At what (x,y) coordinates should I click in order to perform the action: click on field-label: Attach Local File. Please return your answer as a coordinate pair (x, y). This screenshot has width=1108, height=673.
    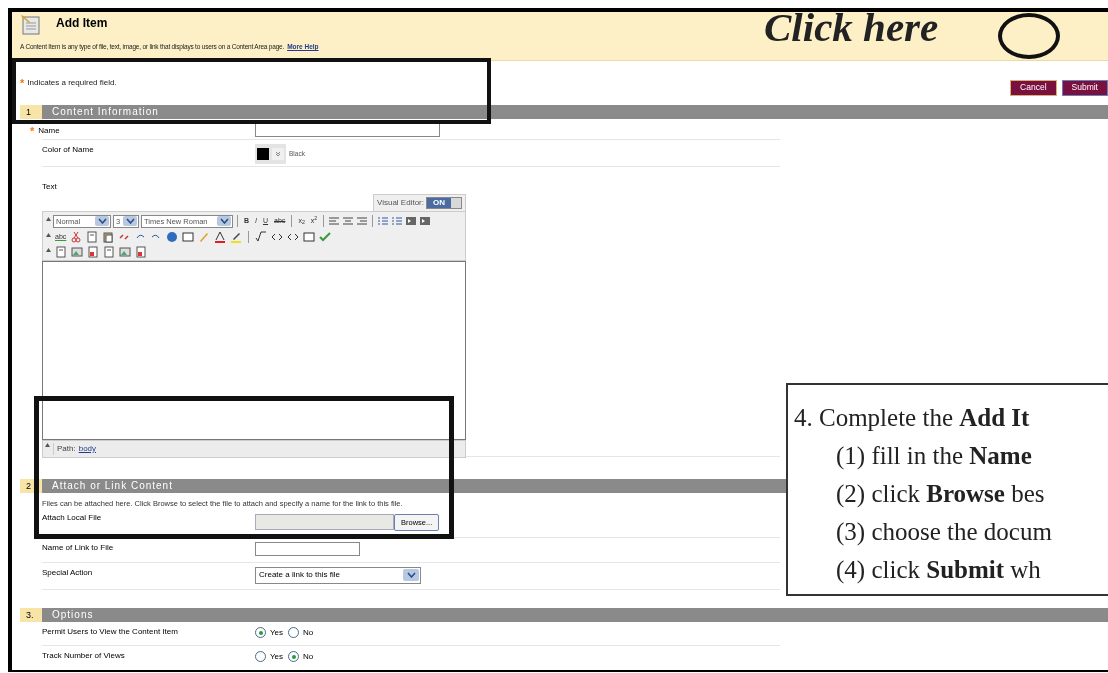
    Looking at the image, I should click on (72, 517).